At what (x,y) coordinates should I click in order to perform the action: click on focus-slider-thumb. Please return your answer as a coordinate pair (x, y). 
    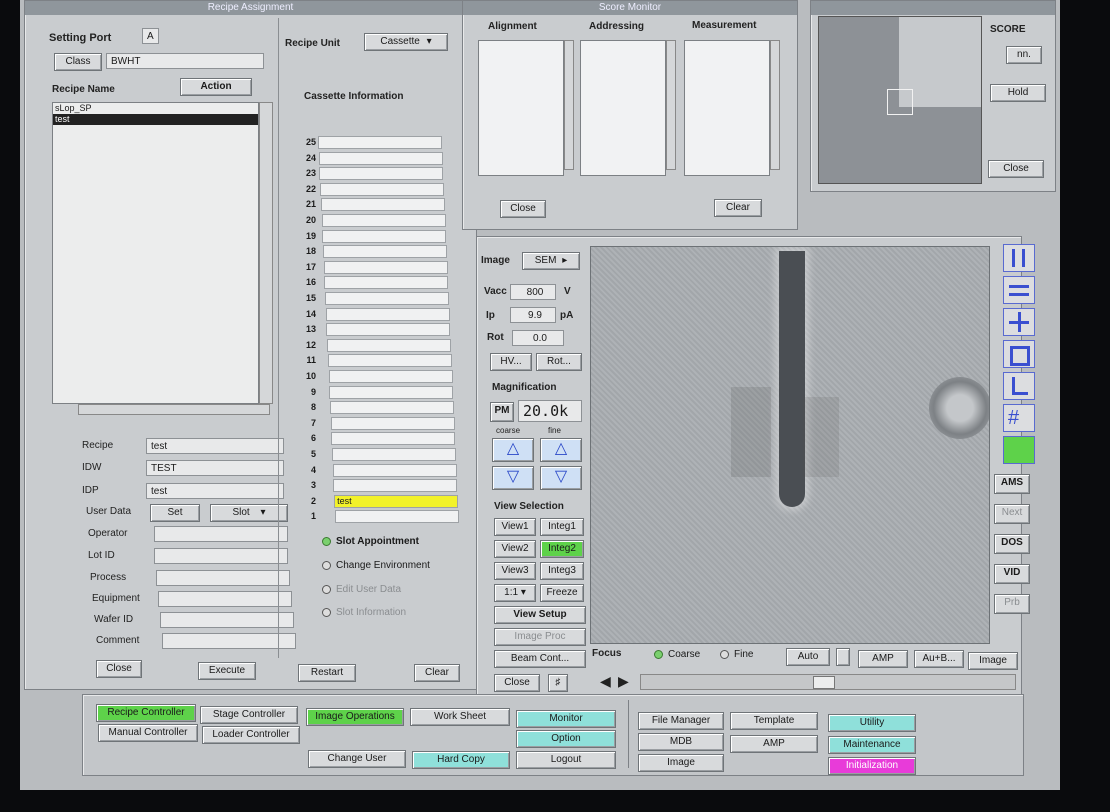
    Looking at the image, I should click on (824, 682).